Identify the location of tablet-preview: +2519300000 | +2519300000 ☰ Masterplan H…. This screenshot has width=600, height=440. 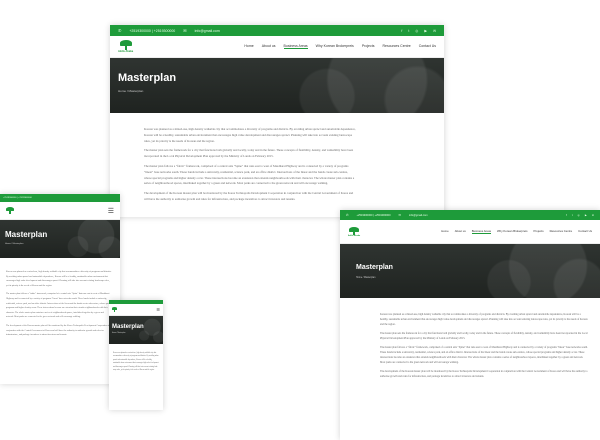
(60, 289).